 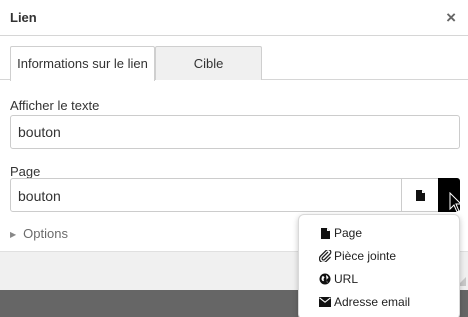 What do you see at coordinates (39, 196) in the screenshot?
I see `page-input-value: bouton` at bounding box center [39, 196].